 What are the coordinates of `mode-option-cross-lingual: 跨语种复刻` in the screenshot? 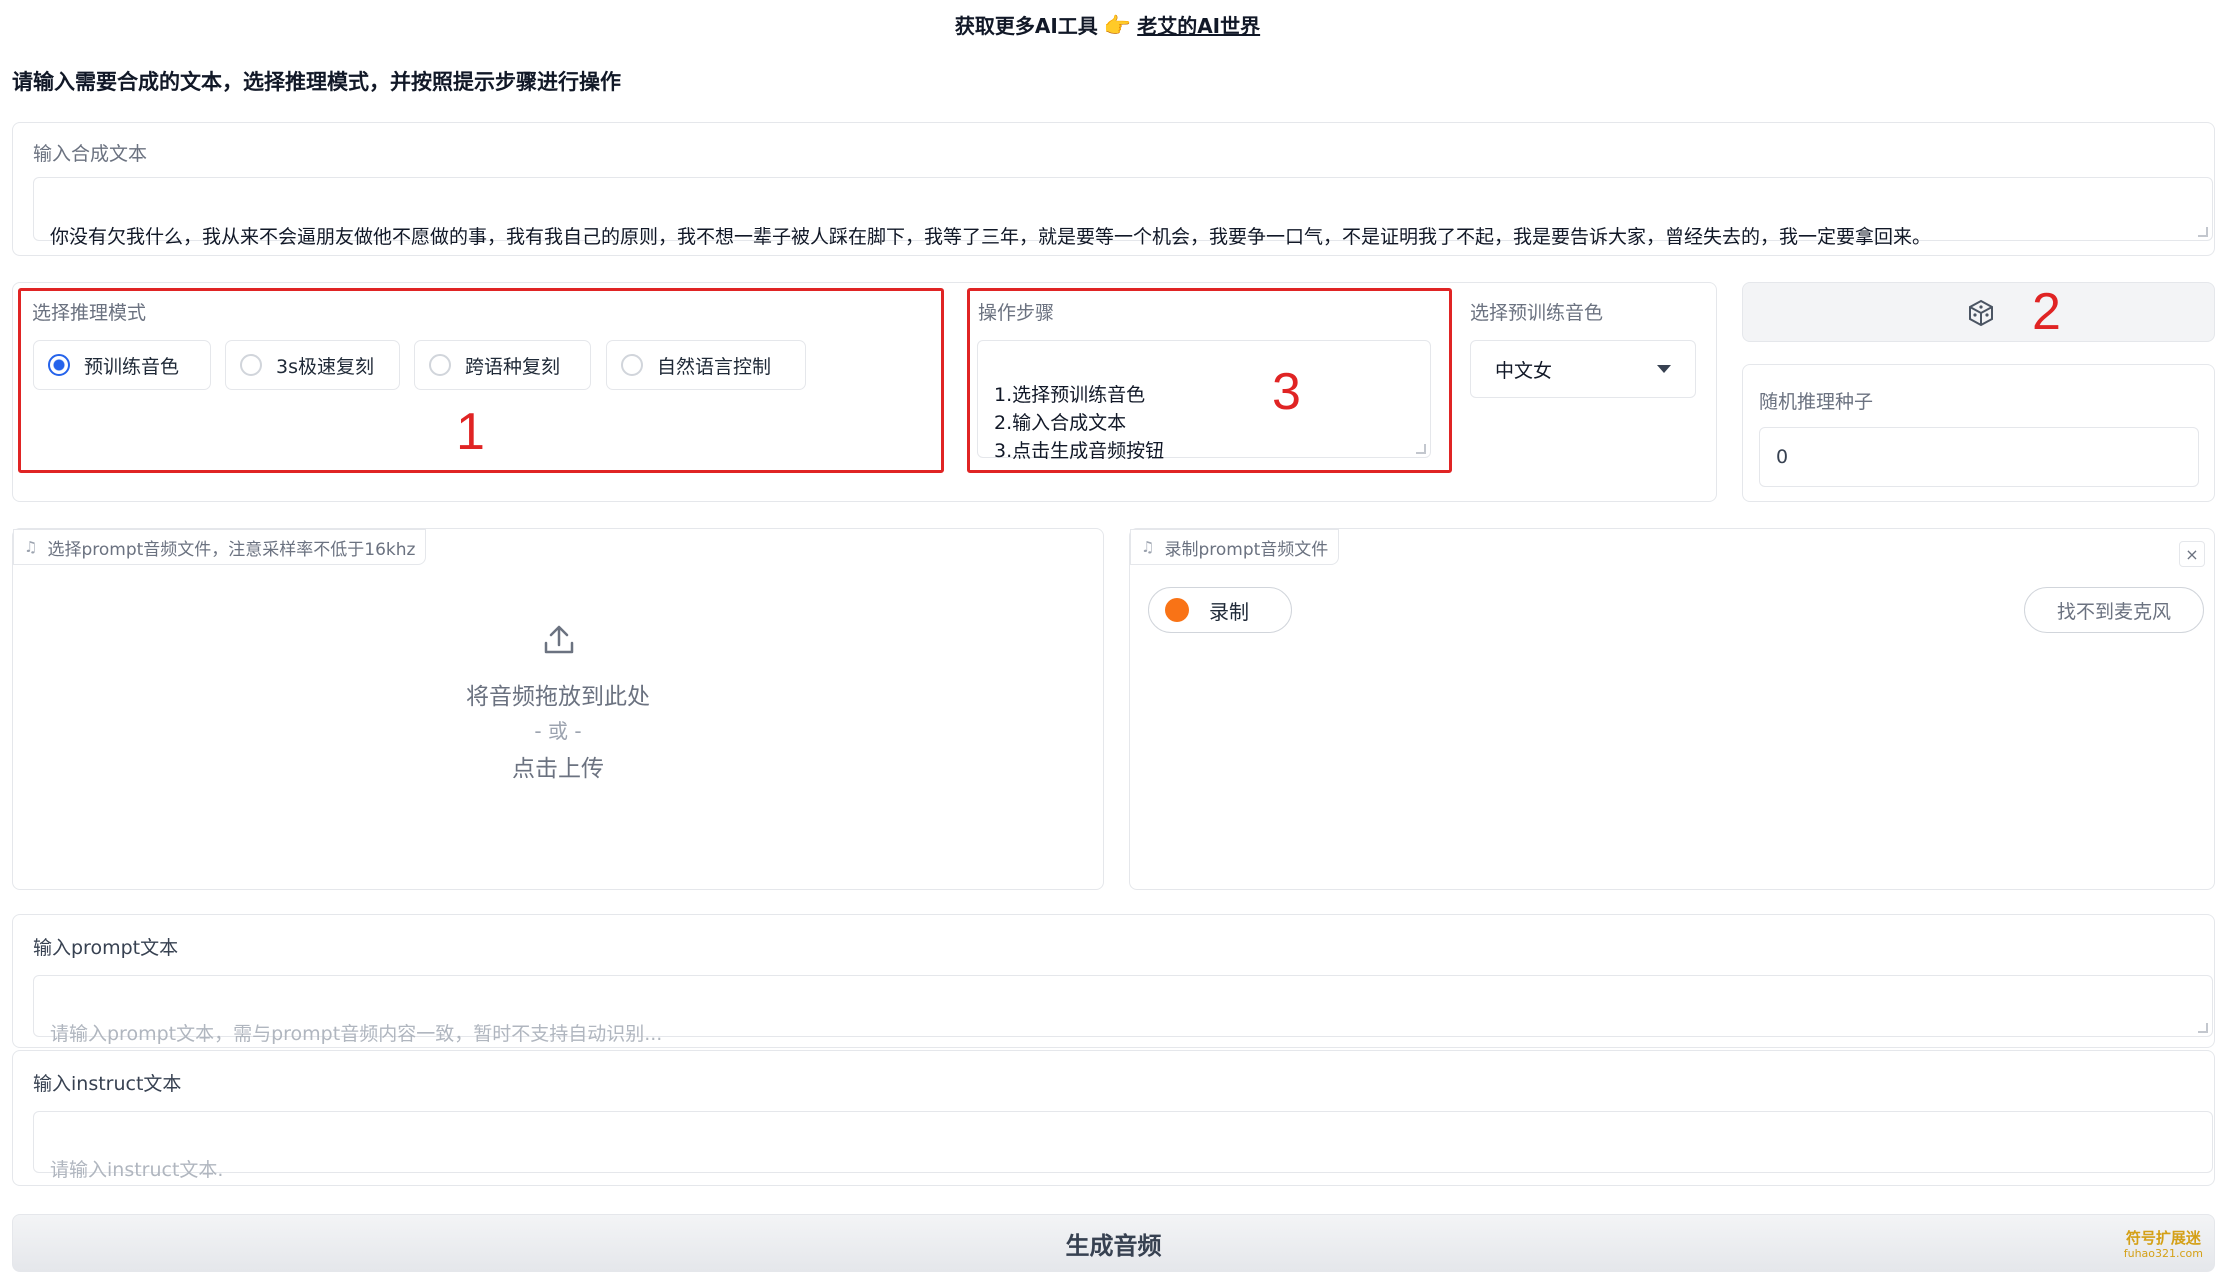 It's located at (502, 365).